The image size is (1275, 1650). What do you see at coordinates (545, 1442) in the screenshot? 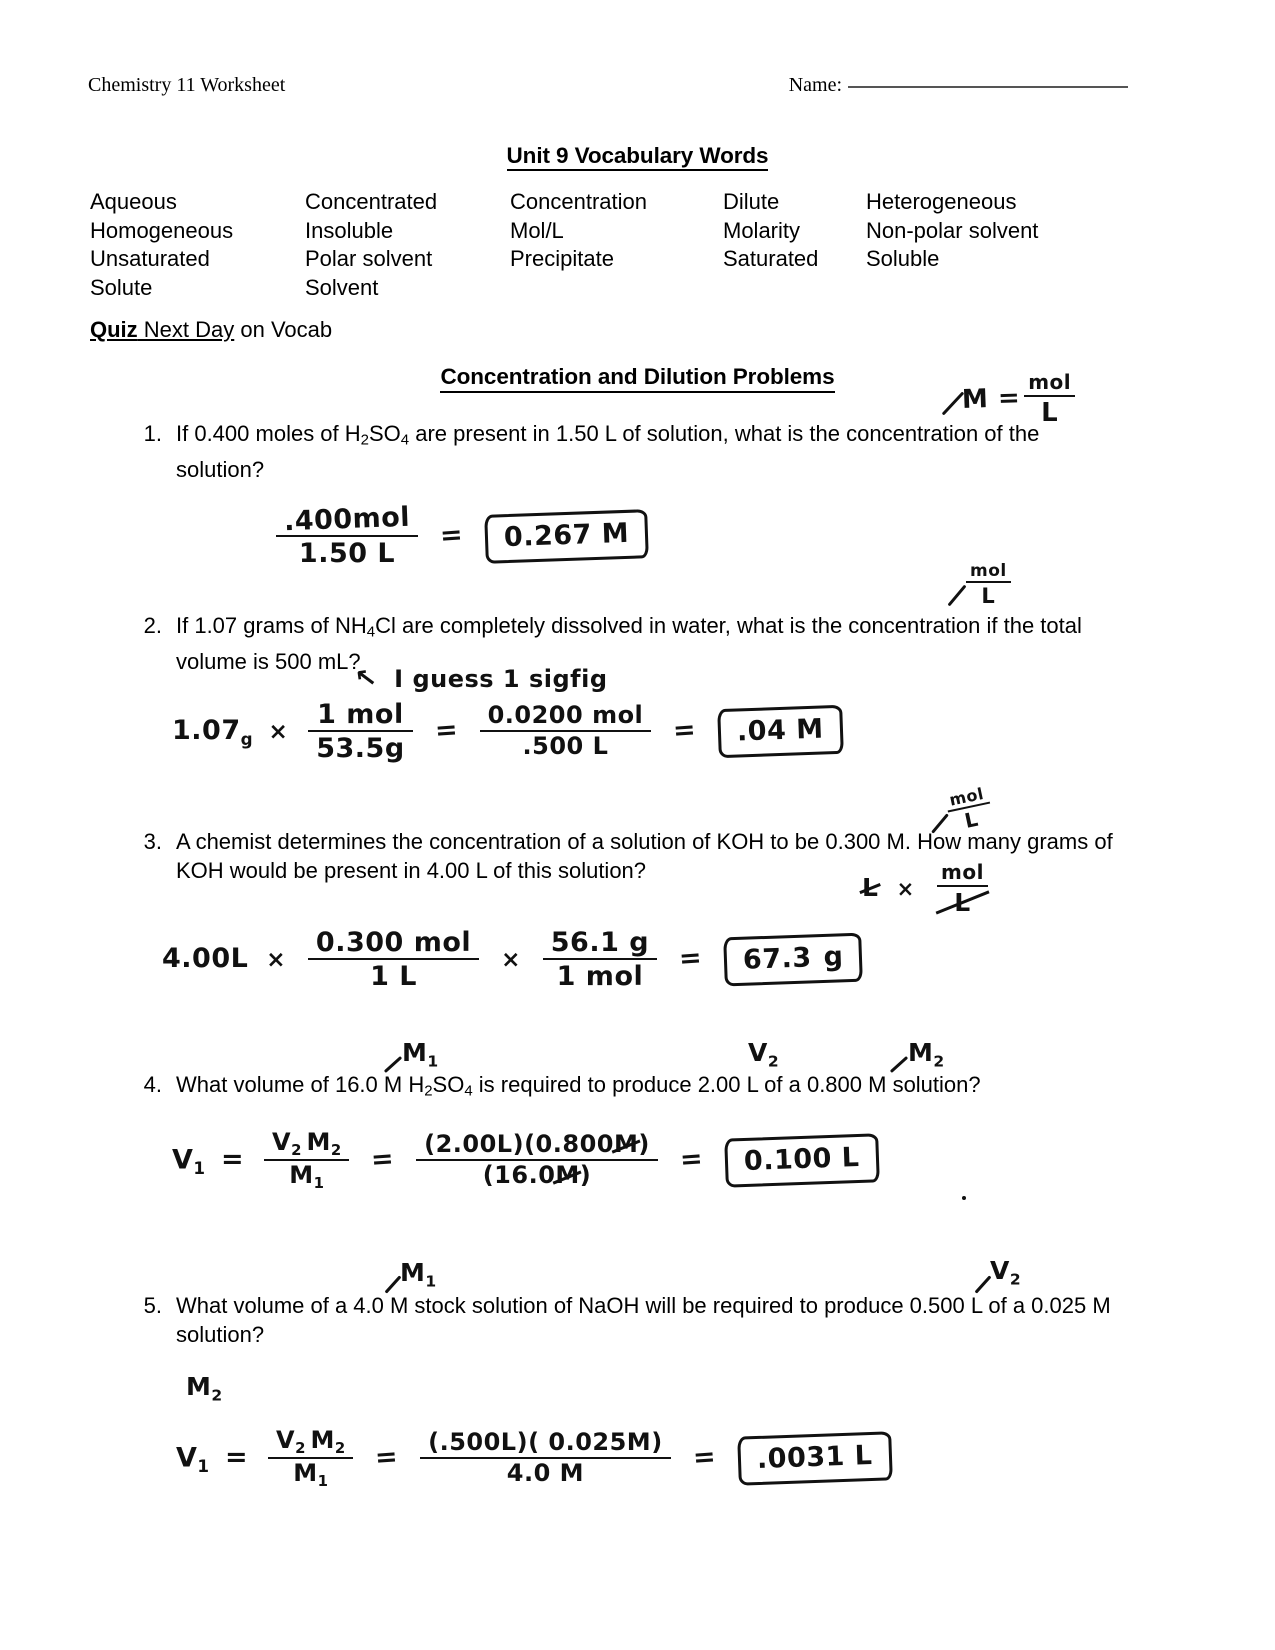
I see `q5-f2-numerator: (.500L)( 0.025M)` at bounding box center [545, 1442].